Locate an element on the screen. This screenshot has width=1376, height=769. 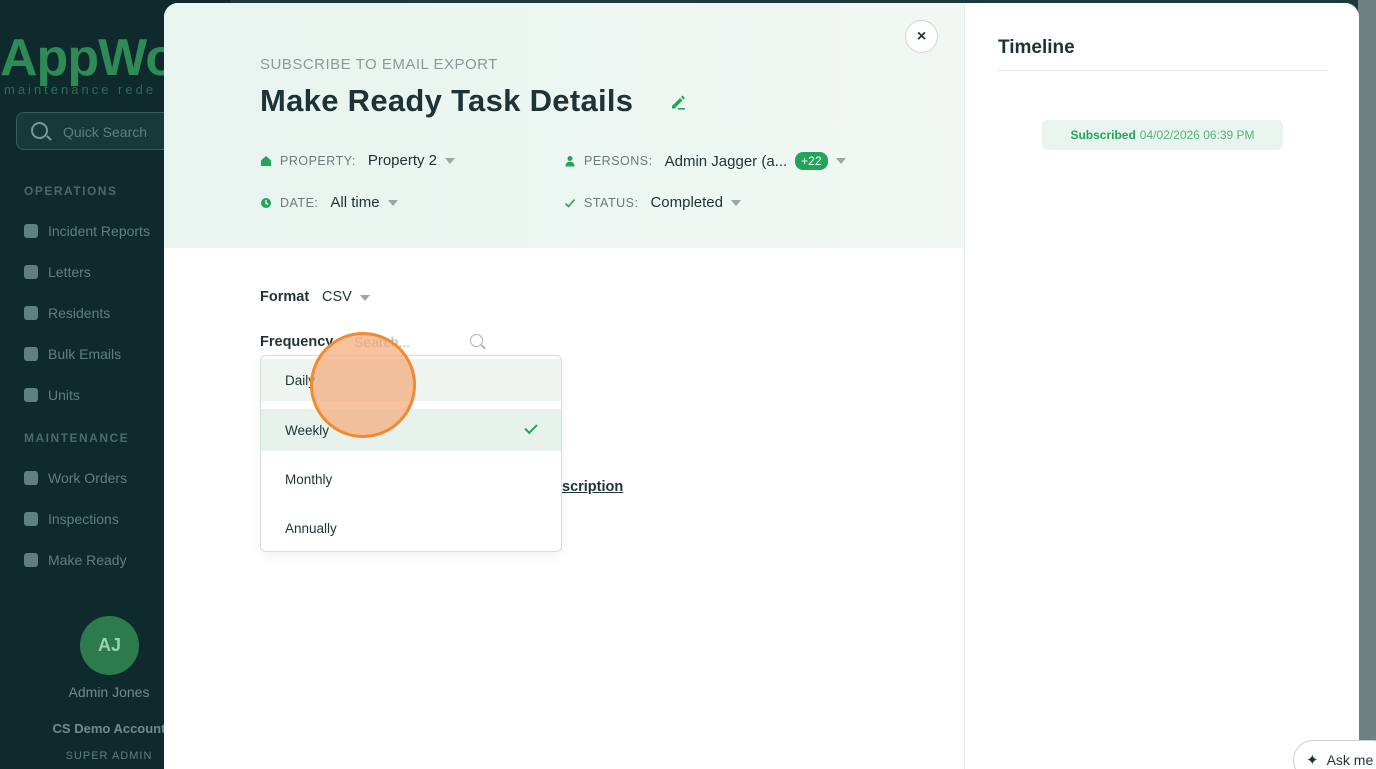
sidebar-item-bulk-emails: Bulk Emails is located at coordinates (72, 354).